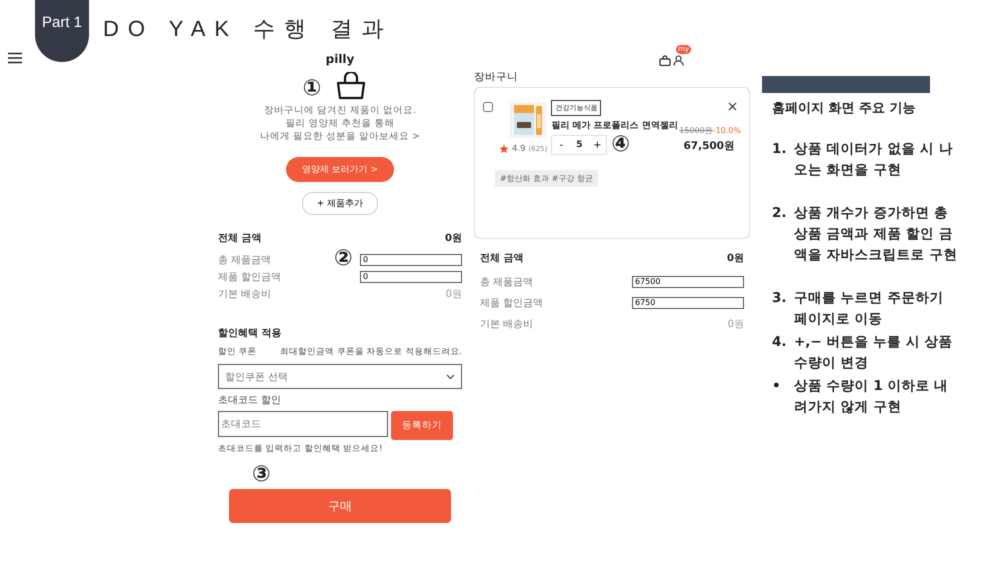  I want to click on sale-price: 67,500원, so click(709, 146).